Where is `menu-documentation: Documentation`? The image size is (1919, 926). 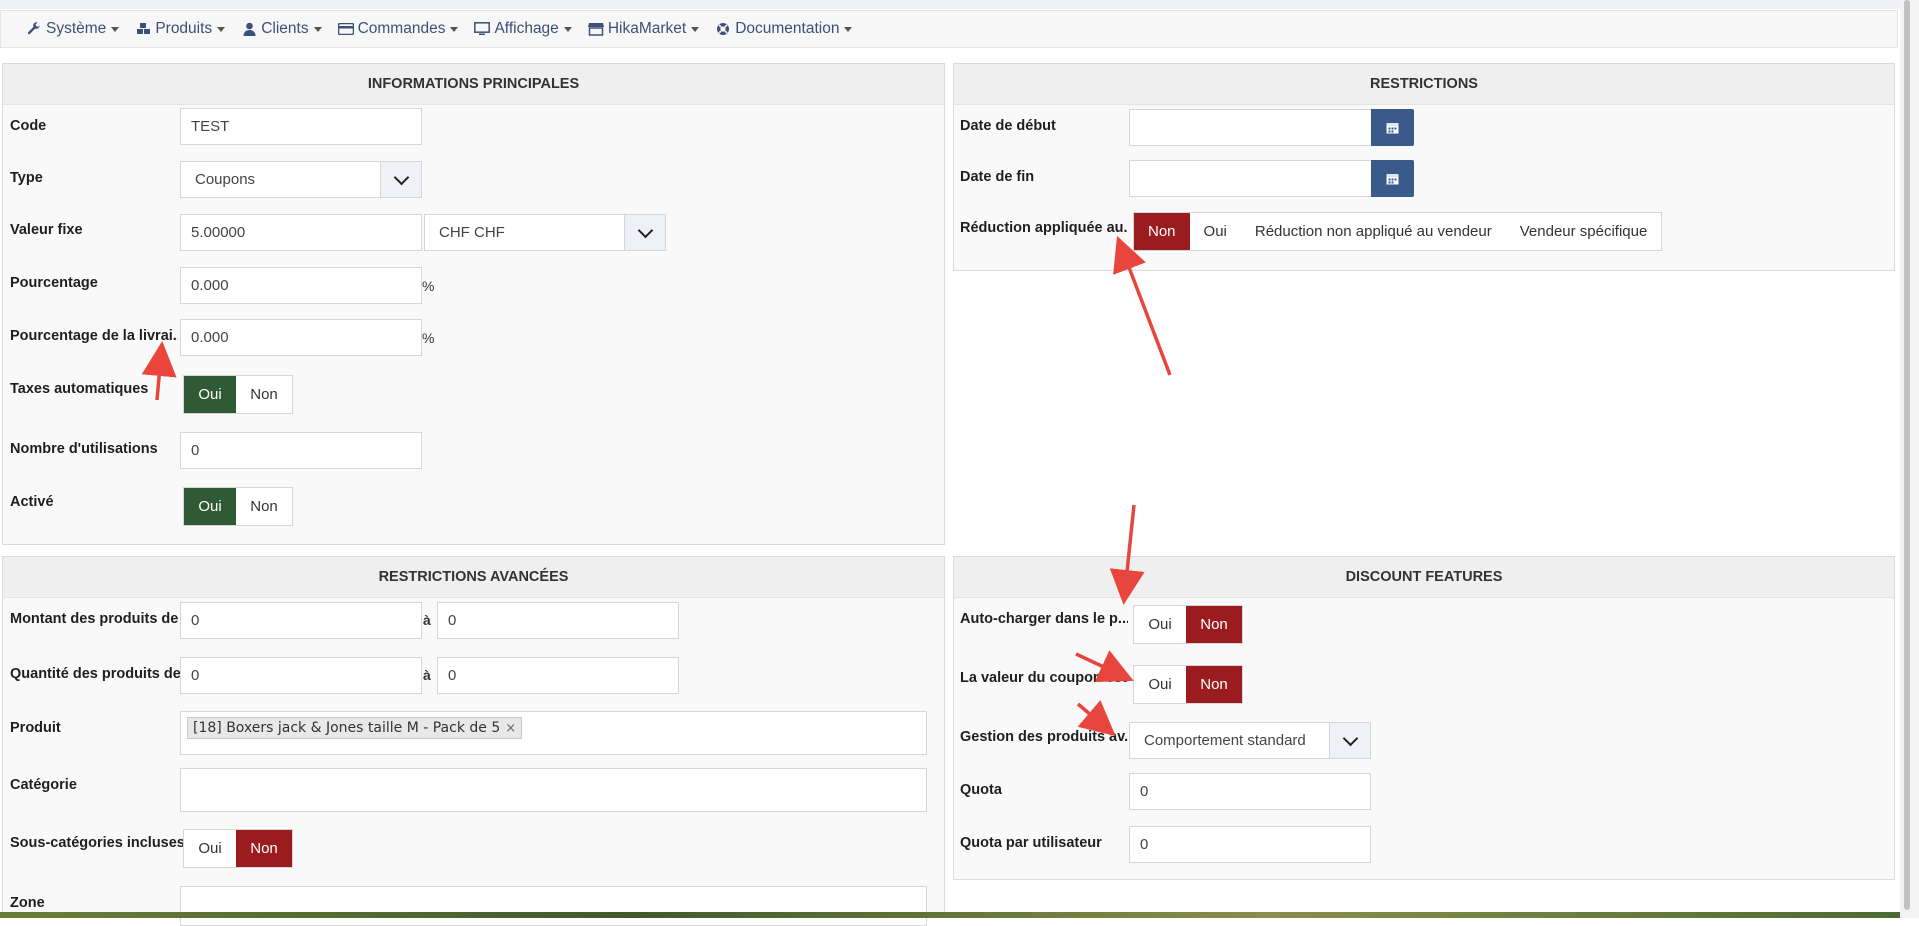
menu-documentation: Documentation is located at coordinates (783, 29).